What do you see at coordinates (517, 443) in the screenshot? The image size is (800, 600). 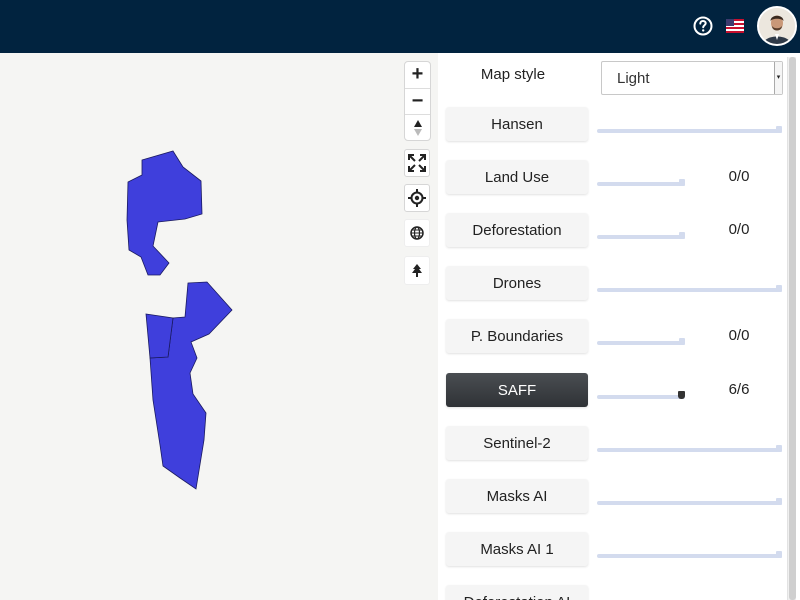 I see `layer-button-sentinel-2: Sentinel-2` at bounding box center [517, 443].